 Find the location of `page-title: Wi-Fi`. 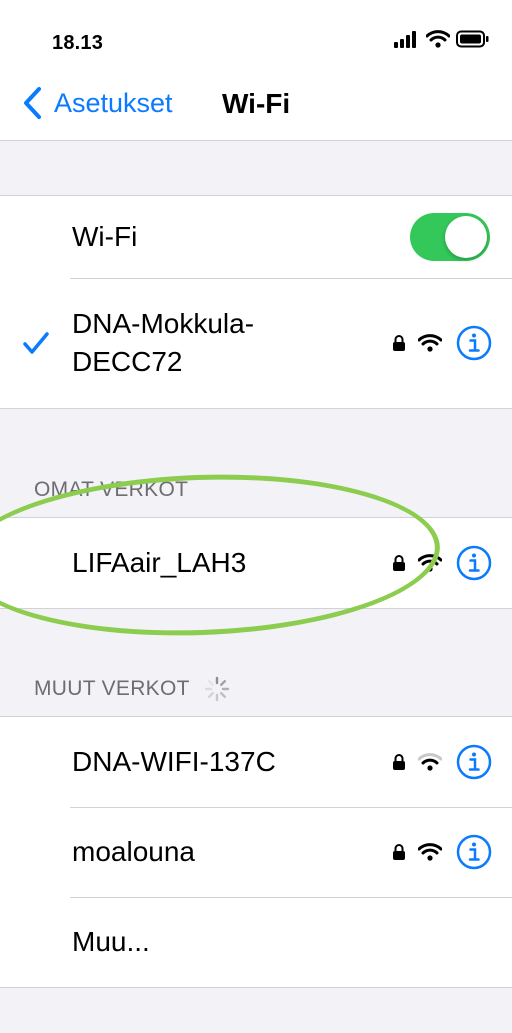

page-title: Wi-Fi is located at coordinates (256, 103).